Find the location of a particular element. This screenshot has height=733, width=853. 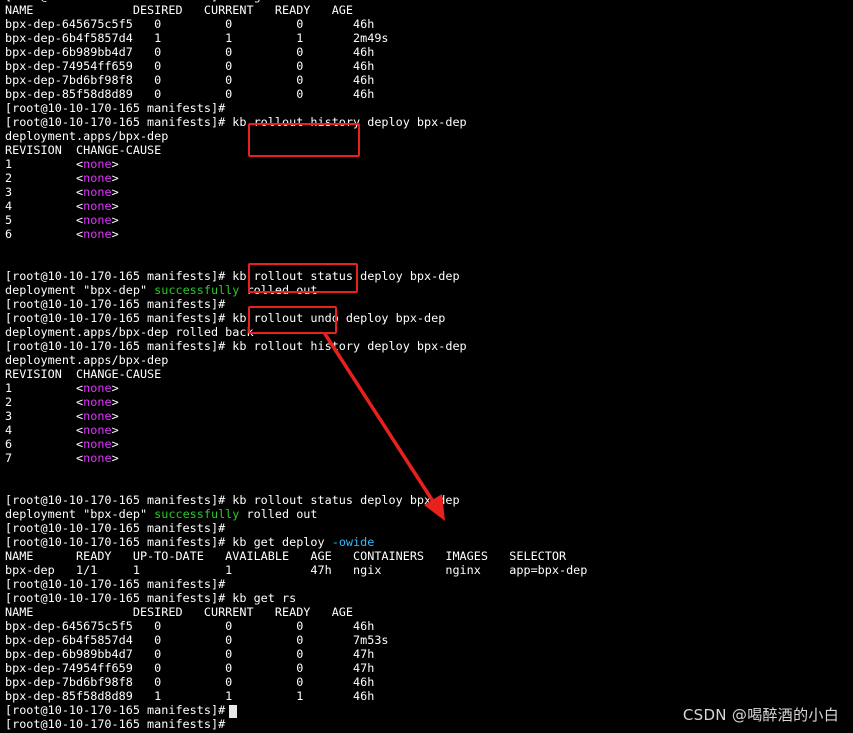

terminal-line: NAME DESIRED CURRENT READY AGE is located at coordinates (429, 612).